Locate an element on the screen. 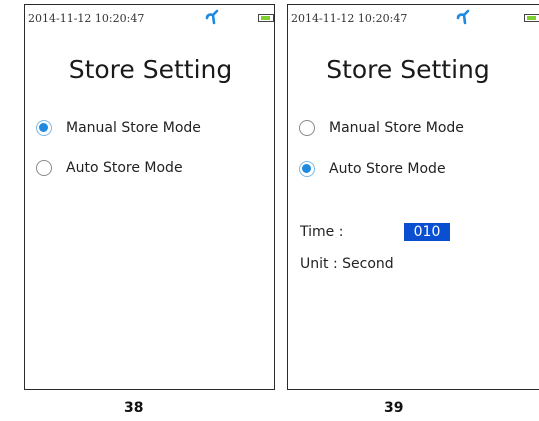 This screenshot has width=539, height=421. figure-caption: 39 is located at coordinates (394, 408).